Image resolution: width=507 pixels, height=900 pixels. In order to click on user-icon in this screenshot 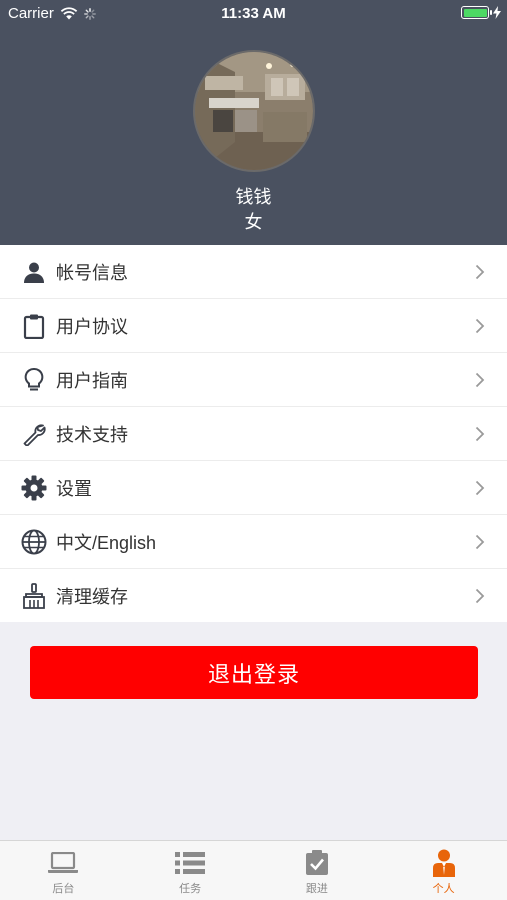, I will do `click(34, 272)`.